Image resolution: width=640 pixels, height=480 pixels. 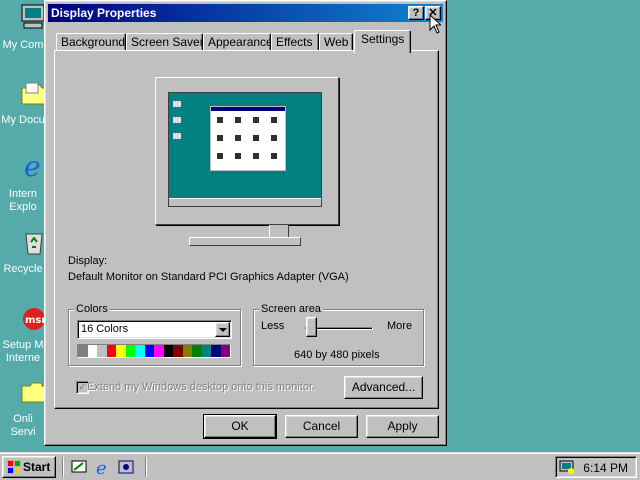 I want to click on chevron-down-icon, so click(x=222, y=329).